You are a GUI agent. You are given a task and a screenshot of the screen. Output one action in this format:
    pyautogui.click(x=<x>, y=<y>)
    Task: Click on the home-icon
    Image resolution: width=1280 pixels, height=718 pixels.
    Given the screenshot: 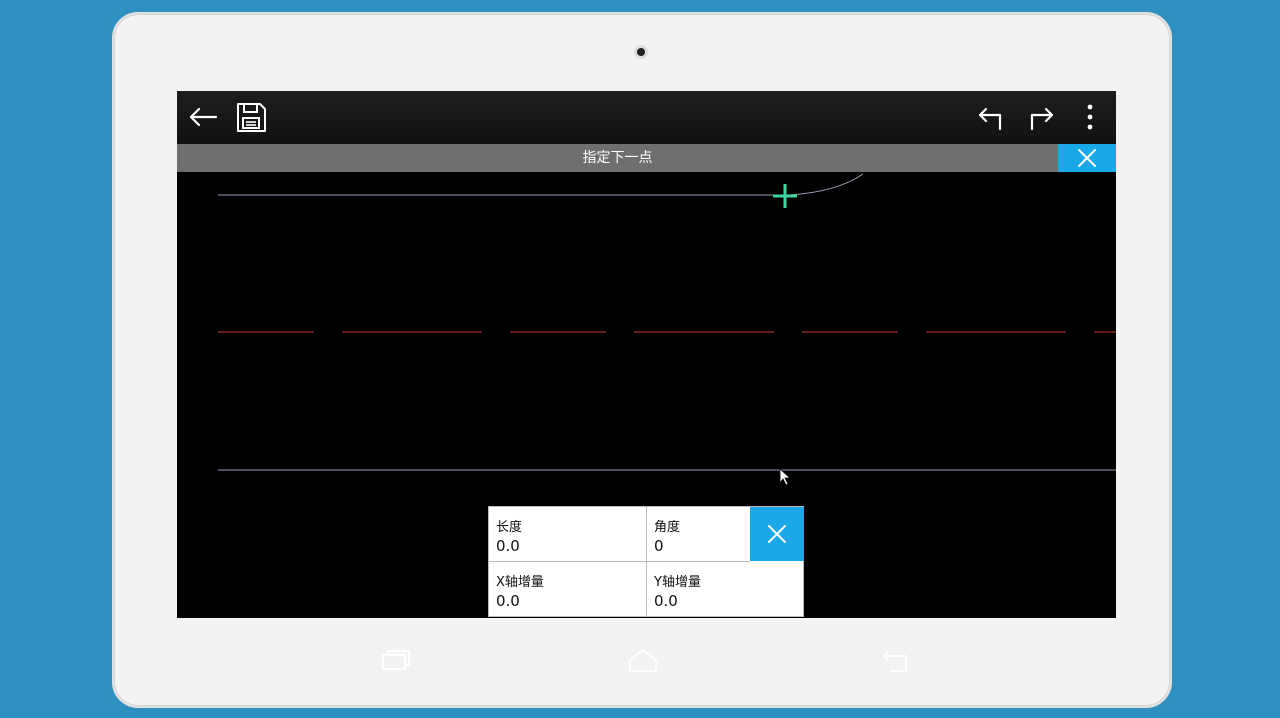 What is the action you would take?
    pyautogui.click(x=643, y=660)
    